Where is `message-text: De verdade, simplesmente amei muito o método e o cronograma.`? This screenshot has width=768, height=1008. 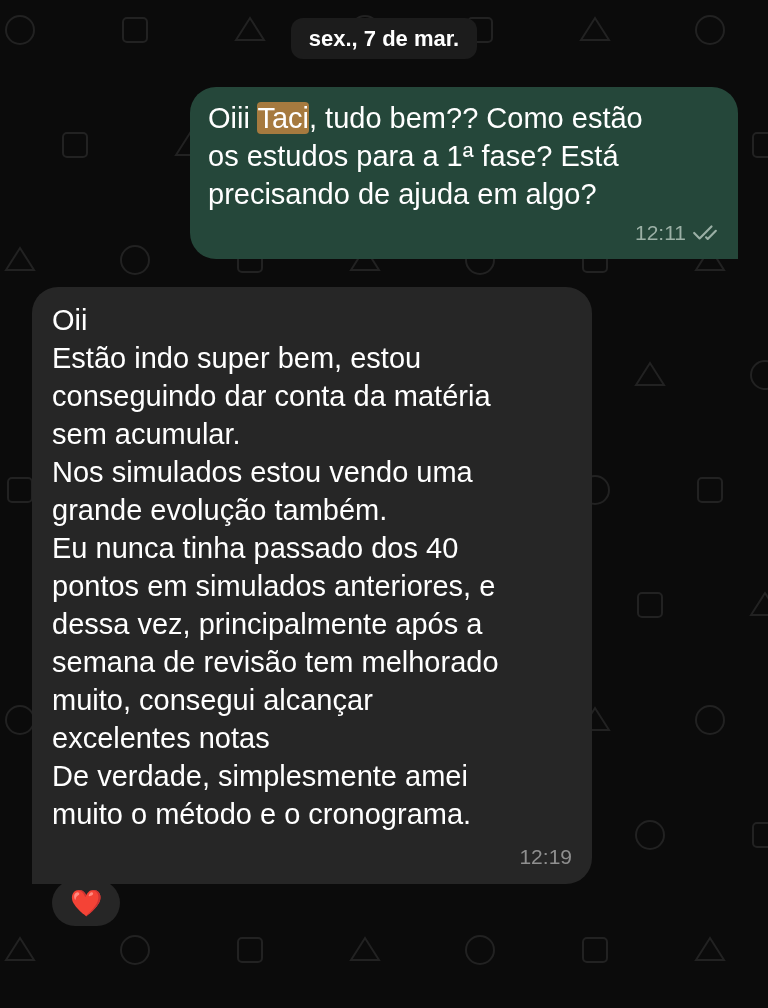
message-text: De verdade, simplesmente amei muito o método e o cronograma. is located at coordinates (262, 795).